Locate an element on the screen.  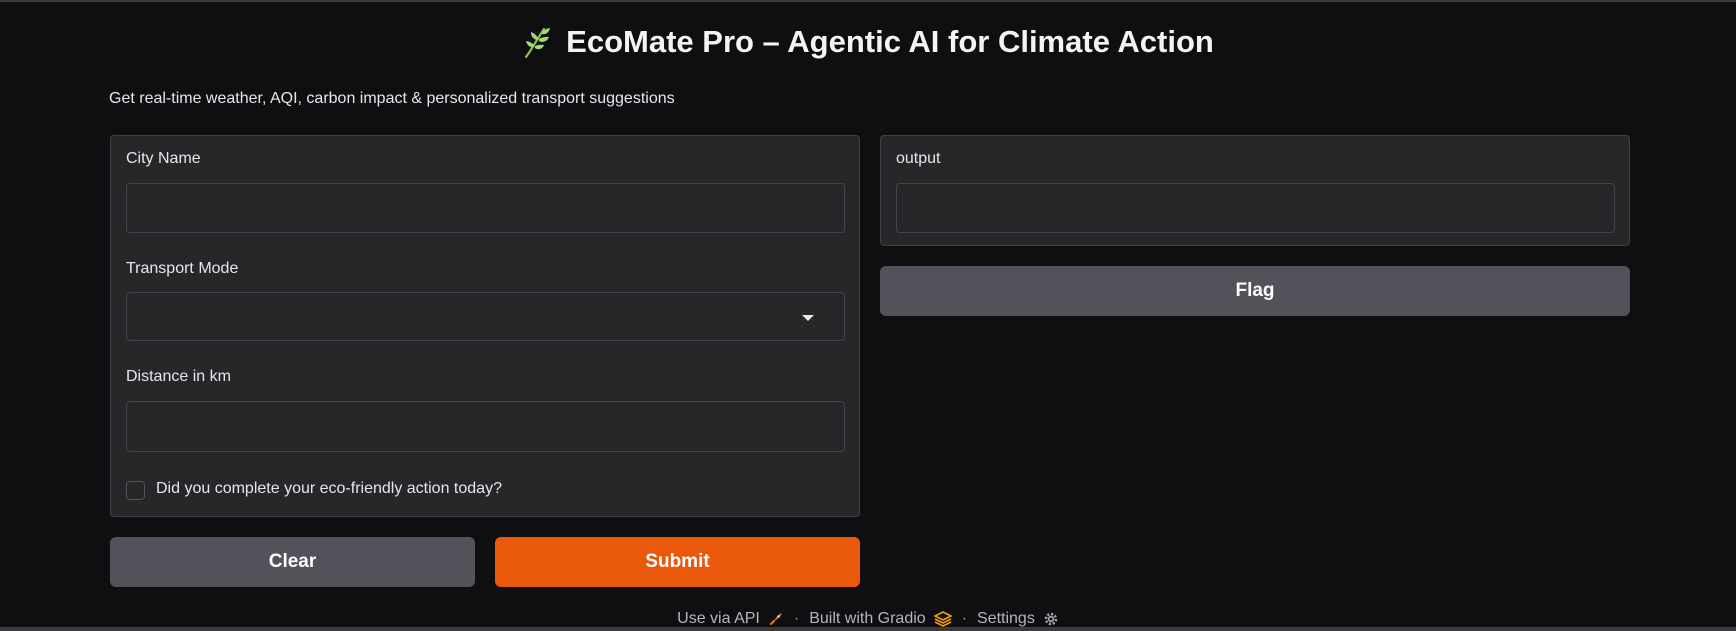
transport-mode-dropdown is located at coordinates (485, 316).